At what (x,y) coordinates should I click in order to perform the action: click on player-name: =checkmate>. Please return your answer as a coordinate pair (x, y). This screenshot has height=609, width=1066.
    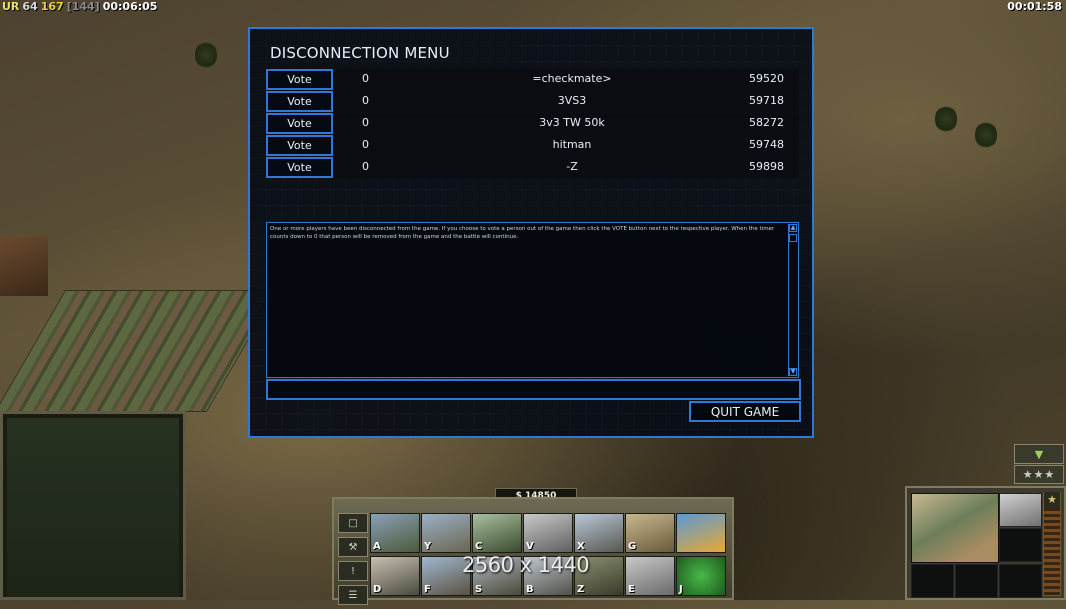
    Looking at the image, I should click on (572, 78).